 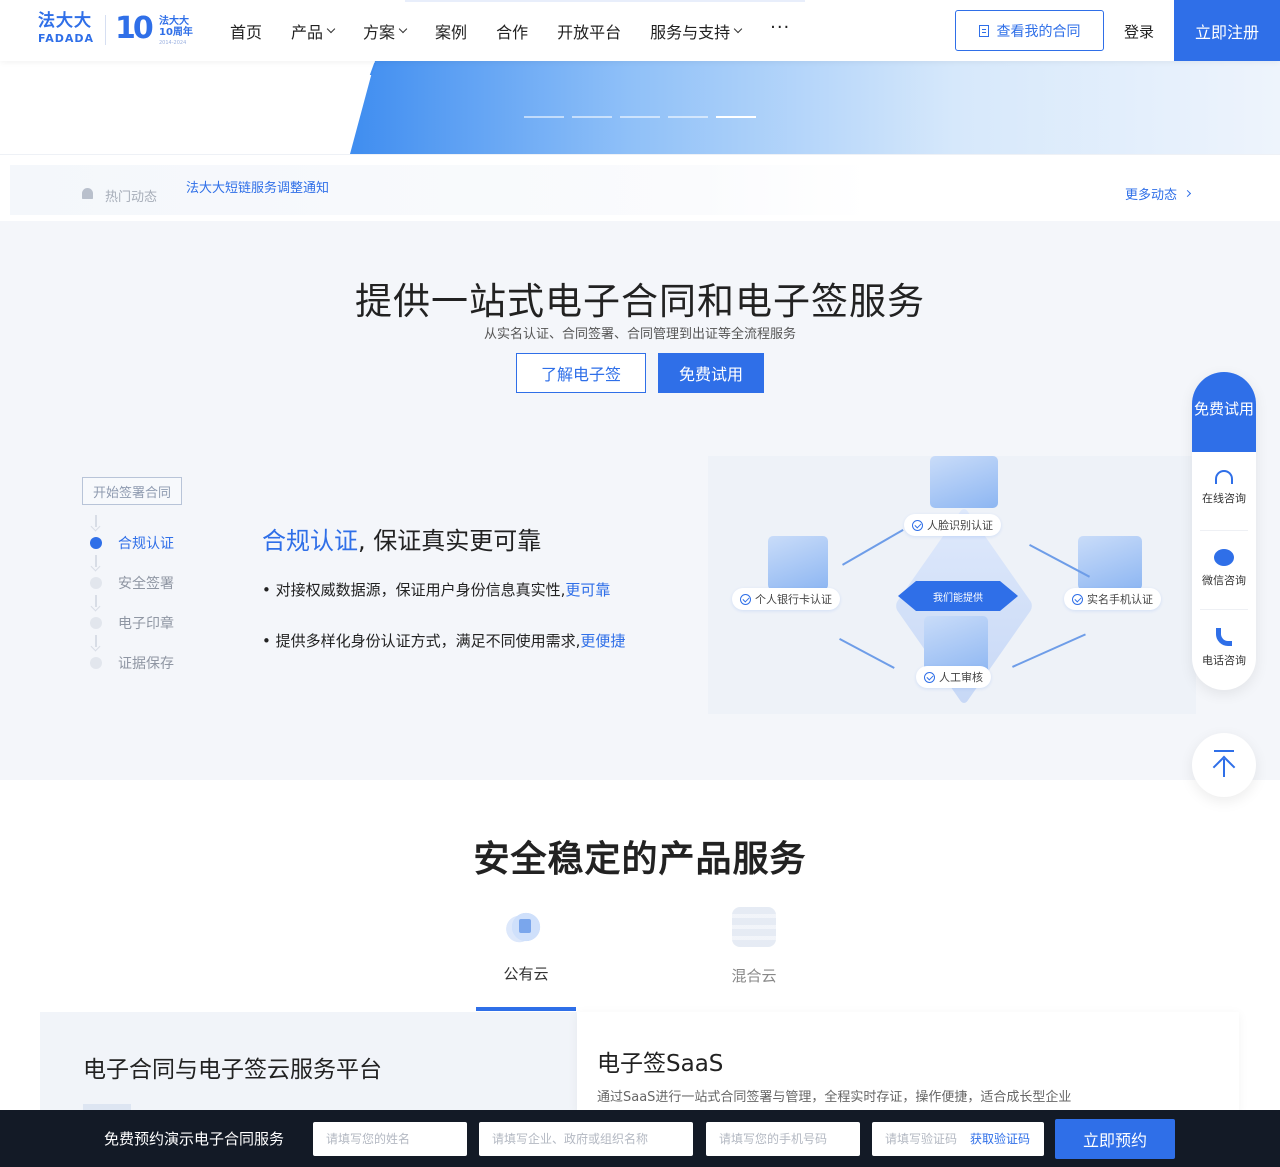 I want to click on phone-input, so click(x=783, y=1139).